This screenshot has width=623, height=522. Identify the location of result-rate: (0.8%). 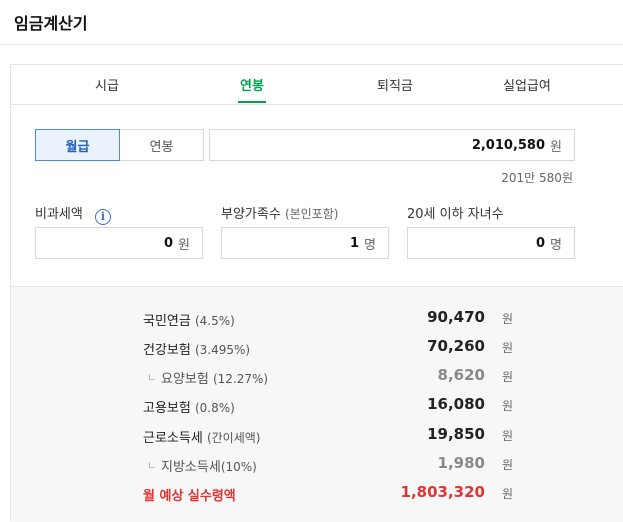
(214, 408).